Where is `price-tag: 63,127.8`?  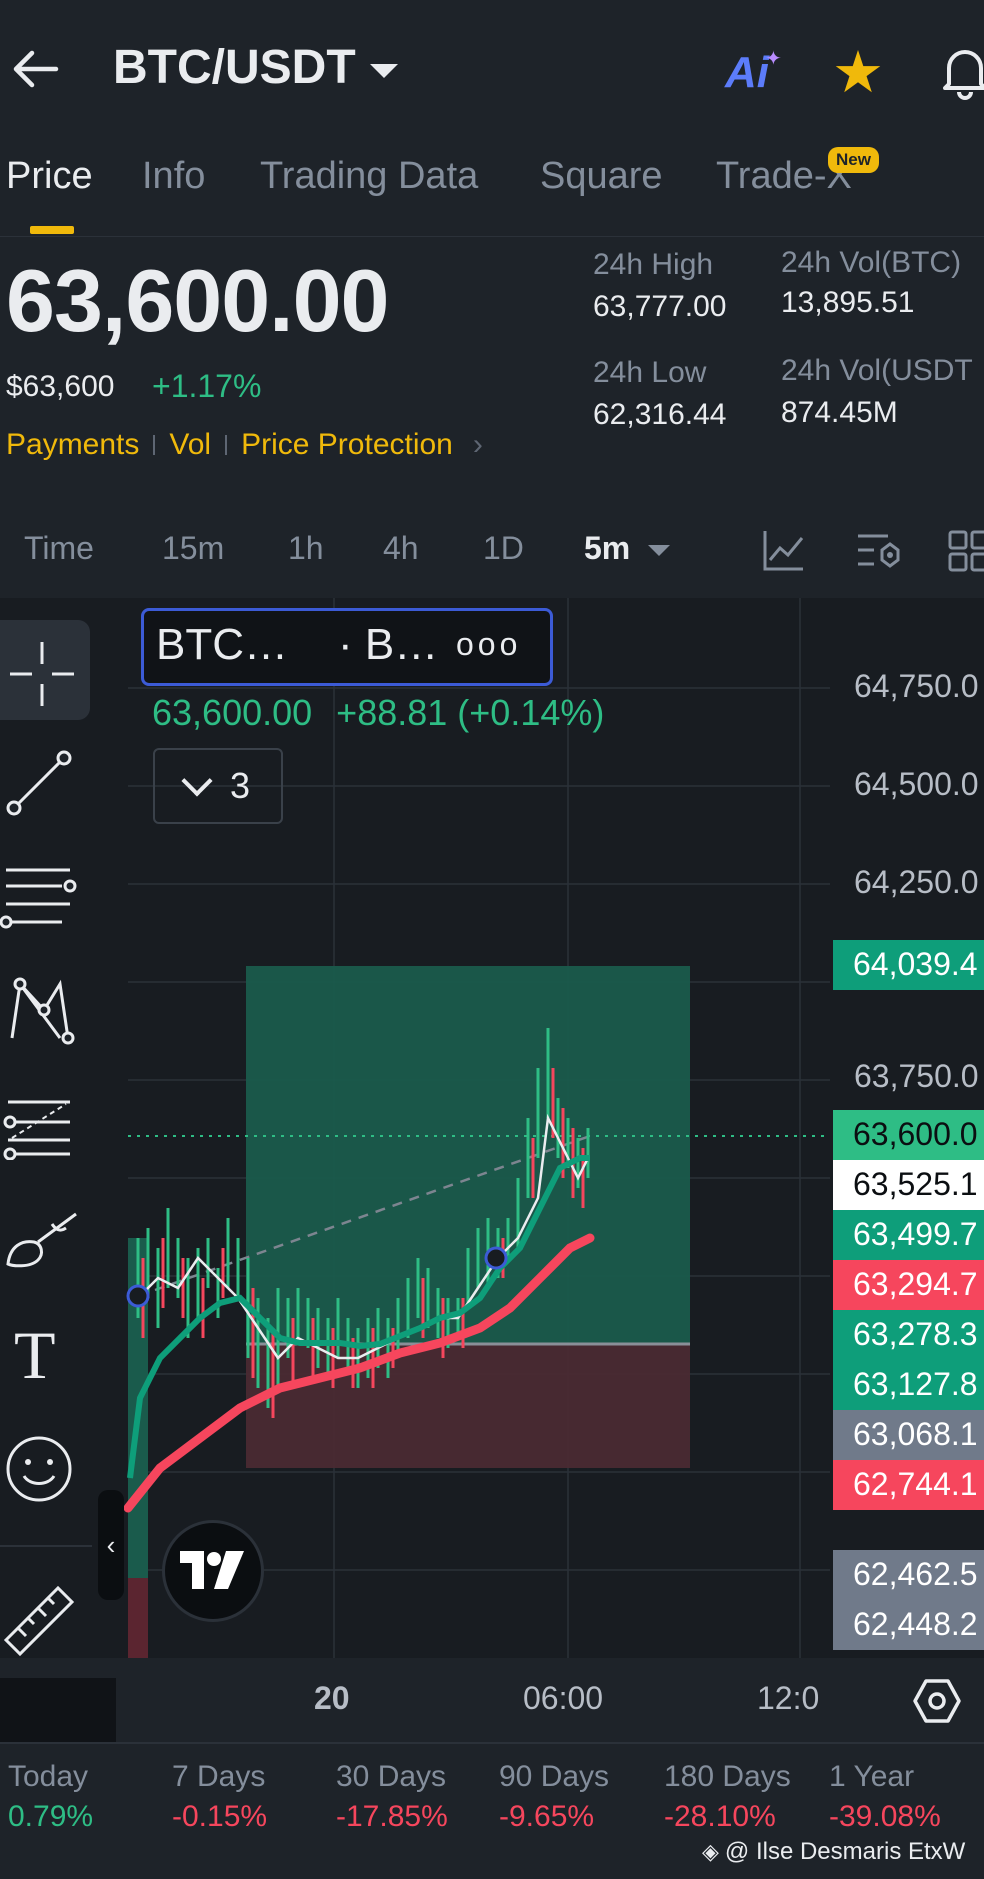
price-tag: 63,127.8 is located at coordinates (908, 1385).